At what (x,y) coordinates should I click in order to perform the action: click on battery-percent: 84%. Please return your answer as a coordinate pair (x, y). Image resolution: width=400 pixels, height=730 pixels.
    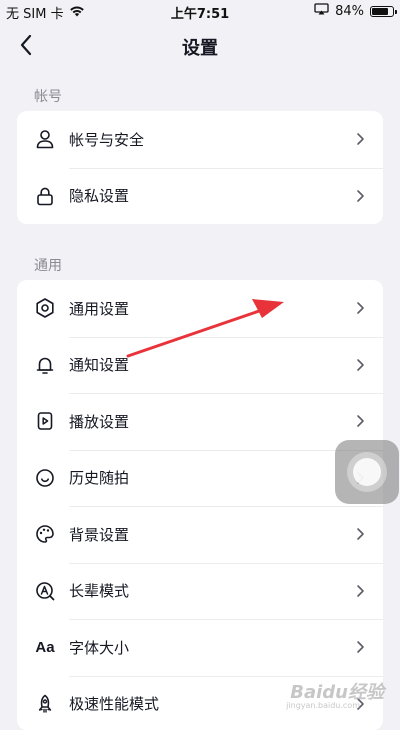
    Looking at the image, I should click on (349, 11).